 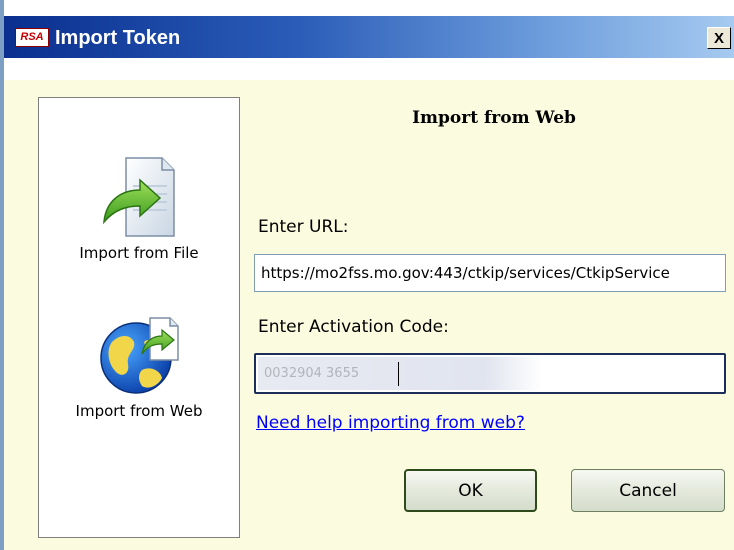 I want to click on section-title: Import from Web, so click(x=494, y=118).